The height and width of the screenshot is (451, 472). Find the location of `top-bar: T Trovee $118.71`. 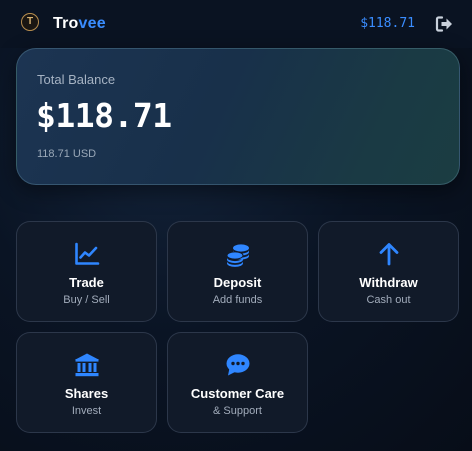

top-bar: T Trovee $118.71 is located at coordinates (236, 24).